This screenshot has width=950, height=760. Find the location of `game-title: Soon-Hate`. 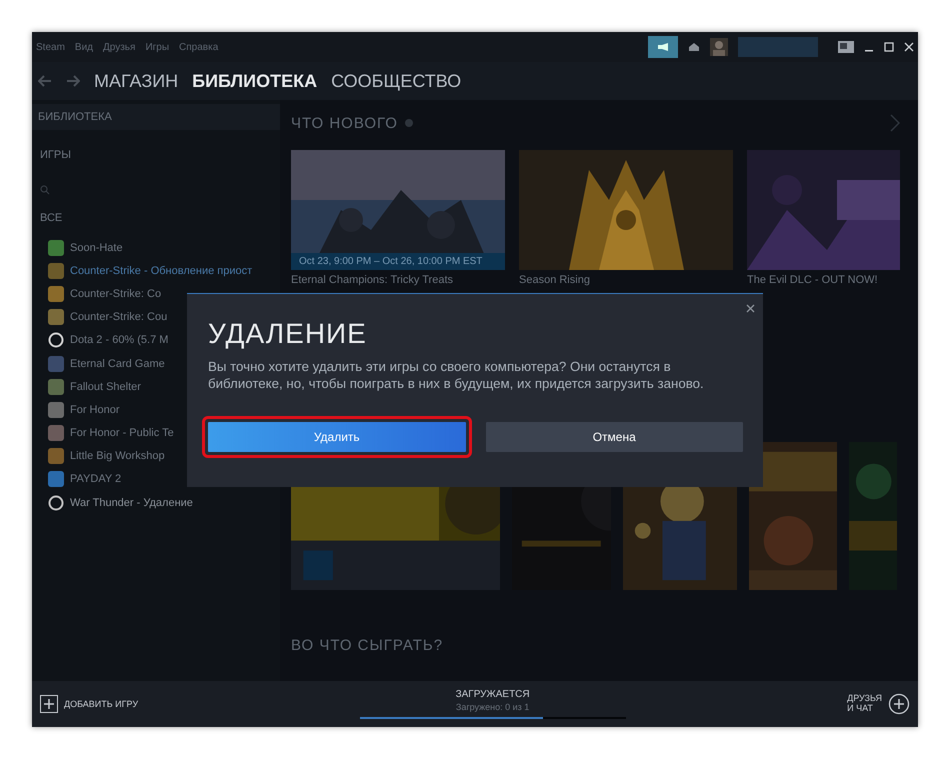

game-title: Soon-Hate is located at coordinates (96, 248).